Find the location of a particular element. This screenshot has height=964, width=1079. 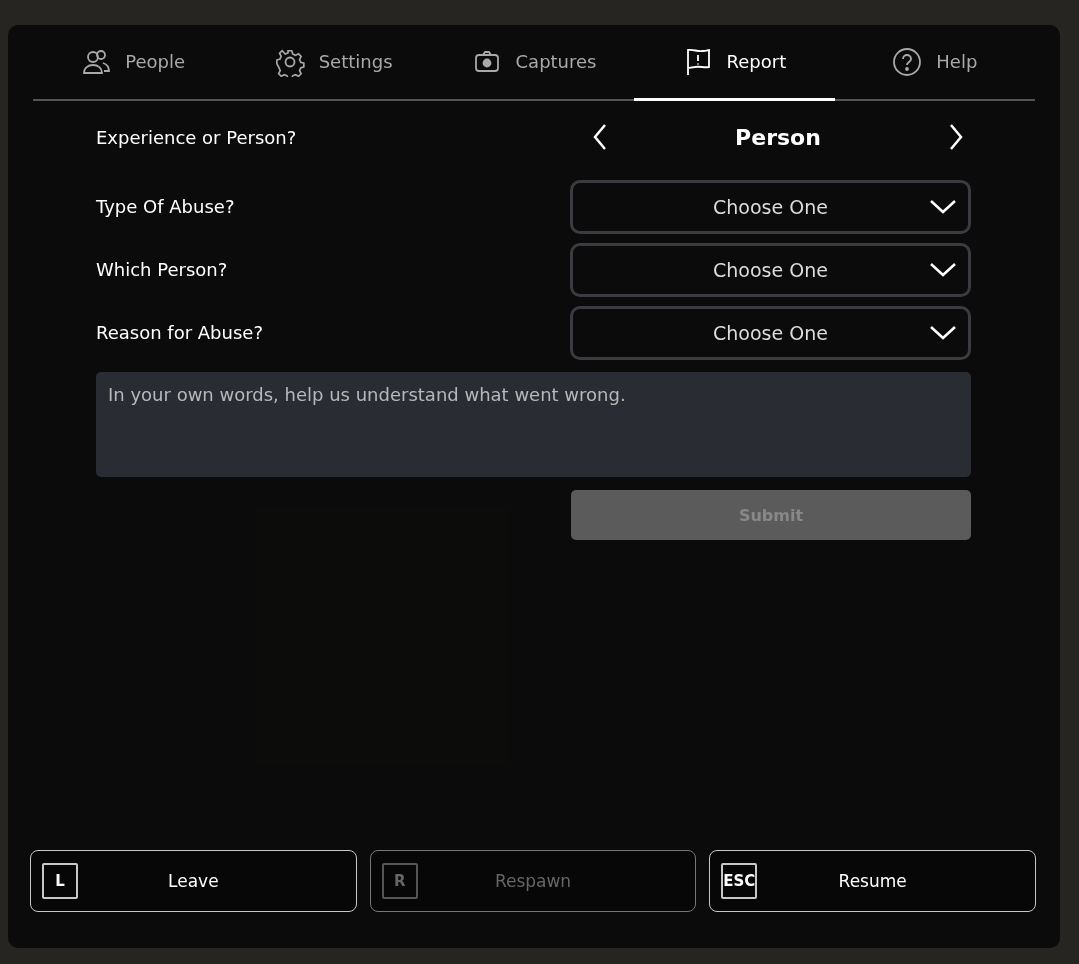

key-hint: L is located at coordinates (60, 881).